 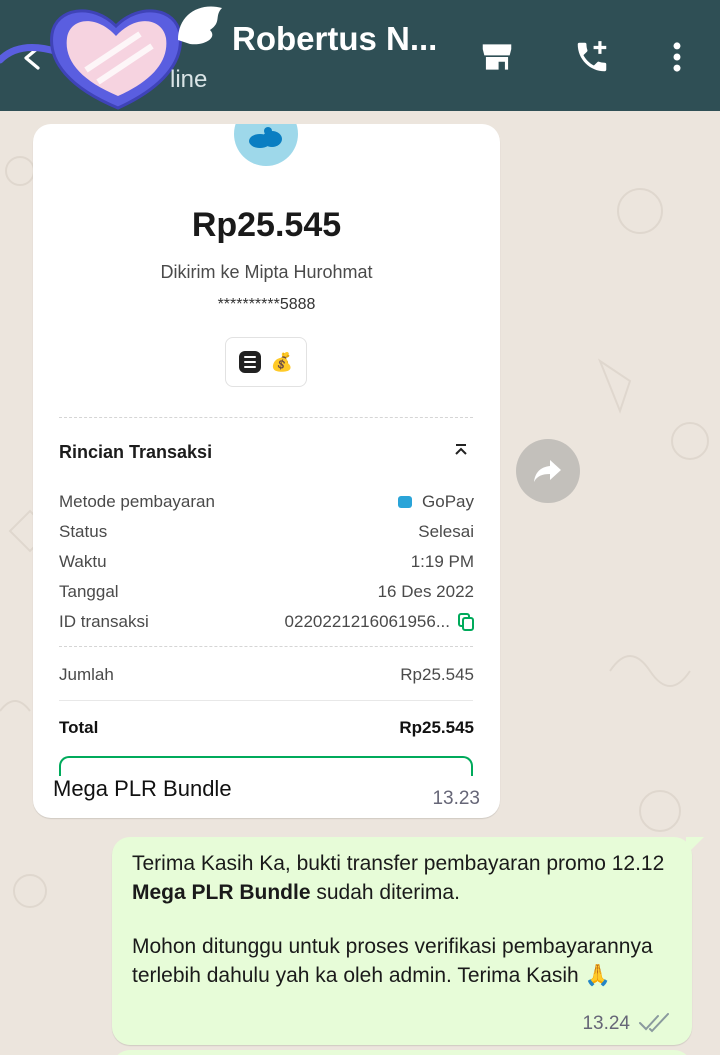 What do you see at coordinates (592, 57) in the screenshot?
I see `add-call-icon` at bounding box center [592, 57].